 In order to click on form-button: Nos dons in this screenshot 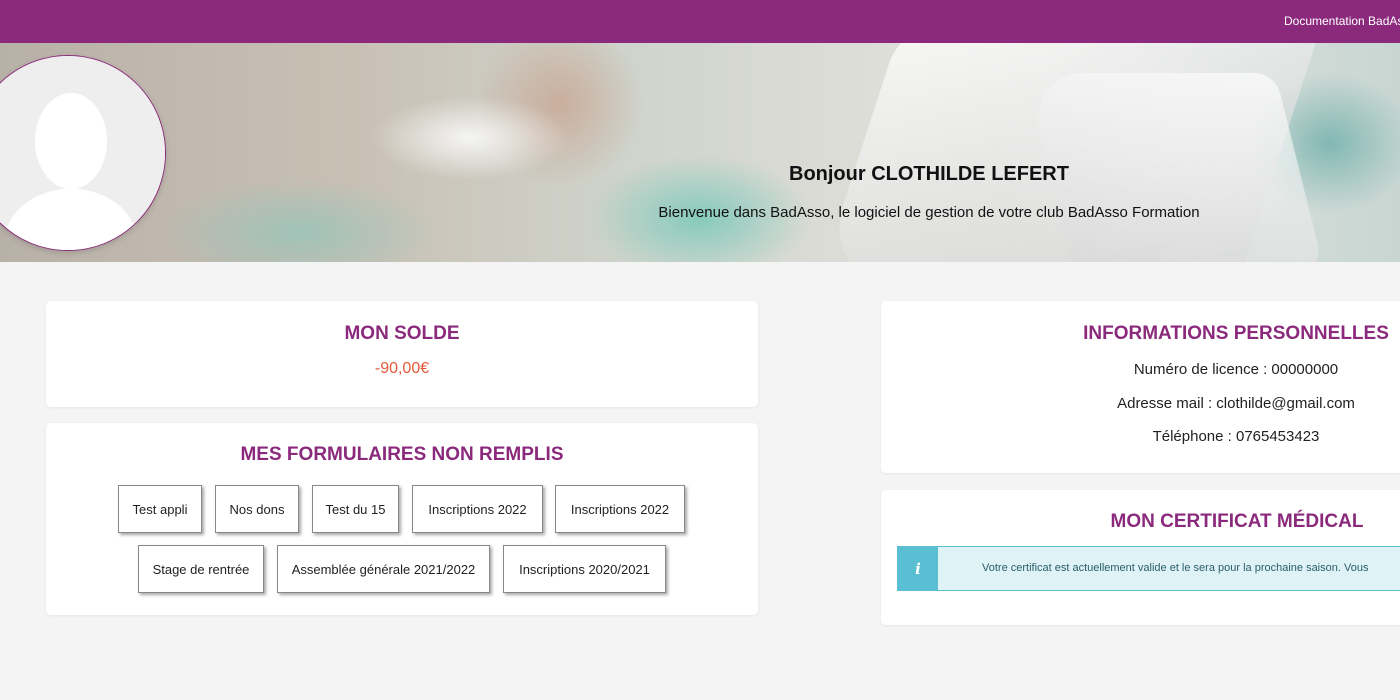, I will do `click(257, 509)`.